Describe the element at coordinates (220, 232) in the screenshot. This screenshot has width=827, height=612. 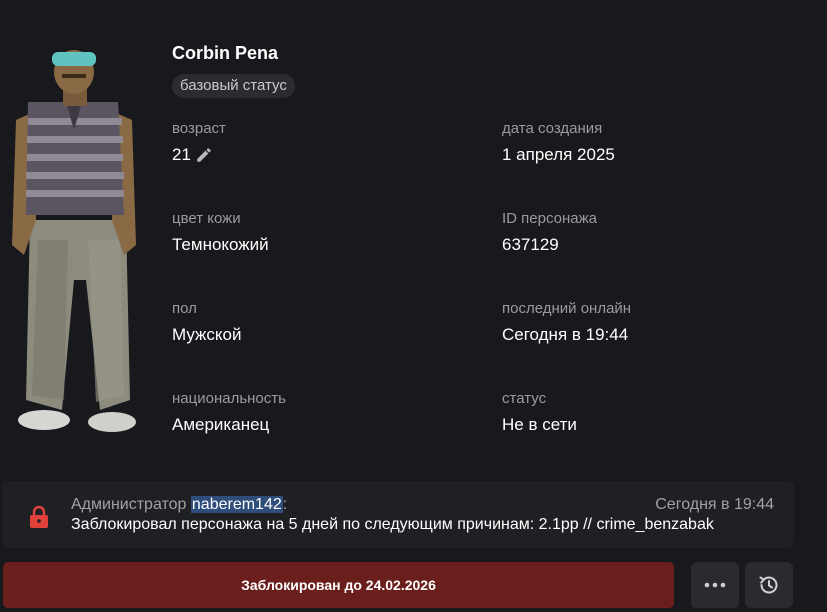
I see `skin-field: цвет кожи Темнокожий` at that location.